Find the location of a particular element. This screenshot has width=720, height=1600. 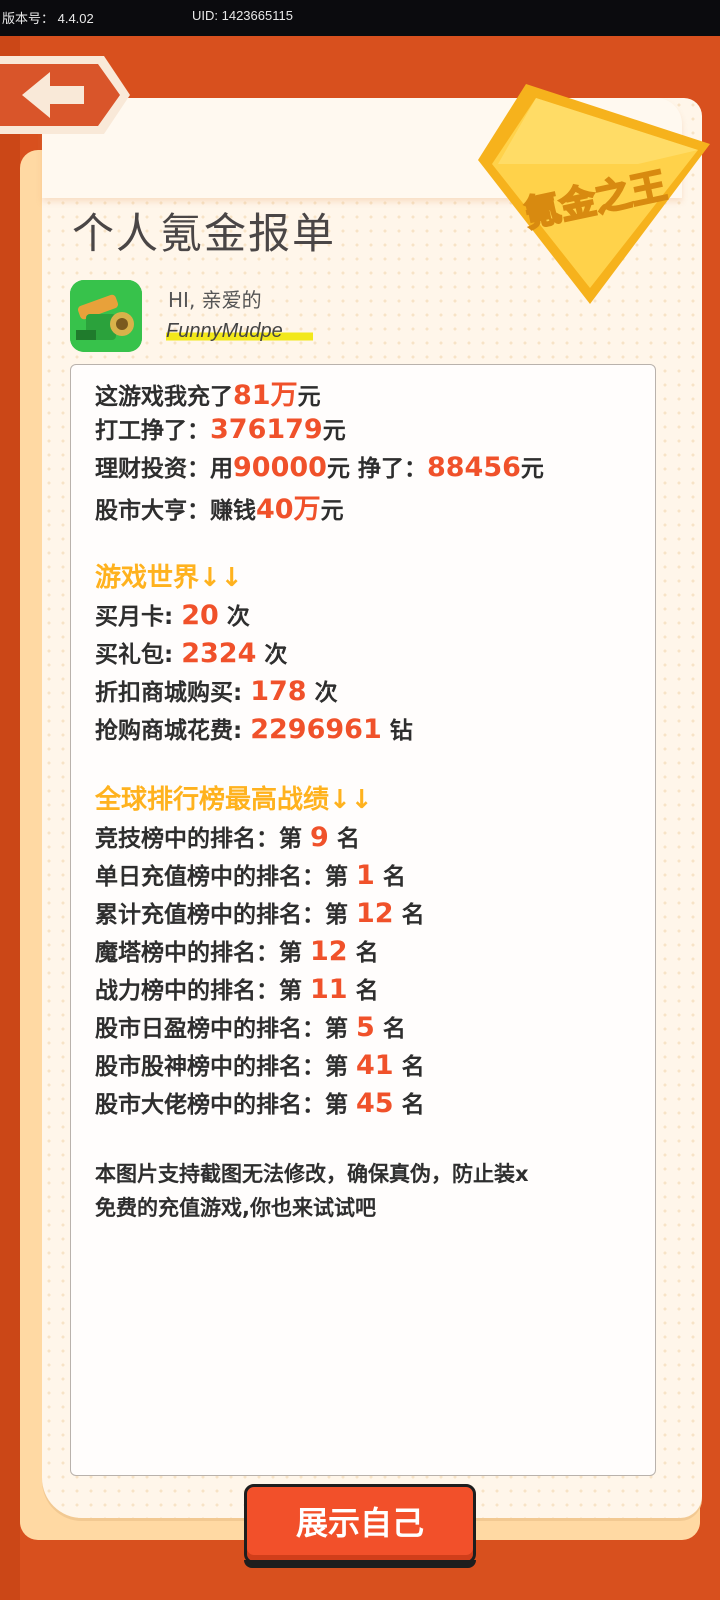

ranking-item: 累计充值榜中的排名：第 12 名 is located at coordinates (260, 913).